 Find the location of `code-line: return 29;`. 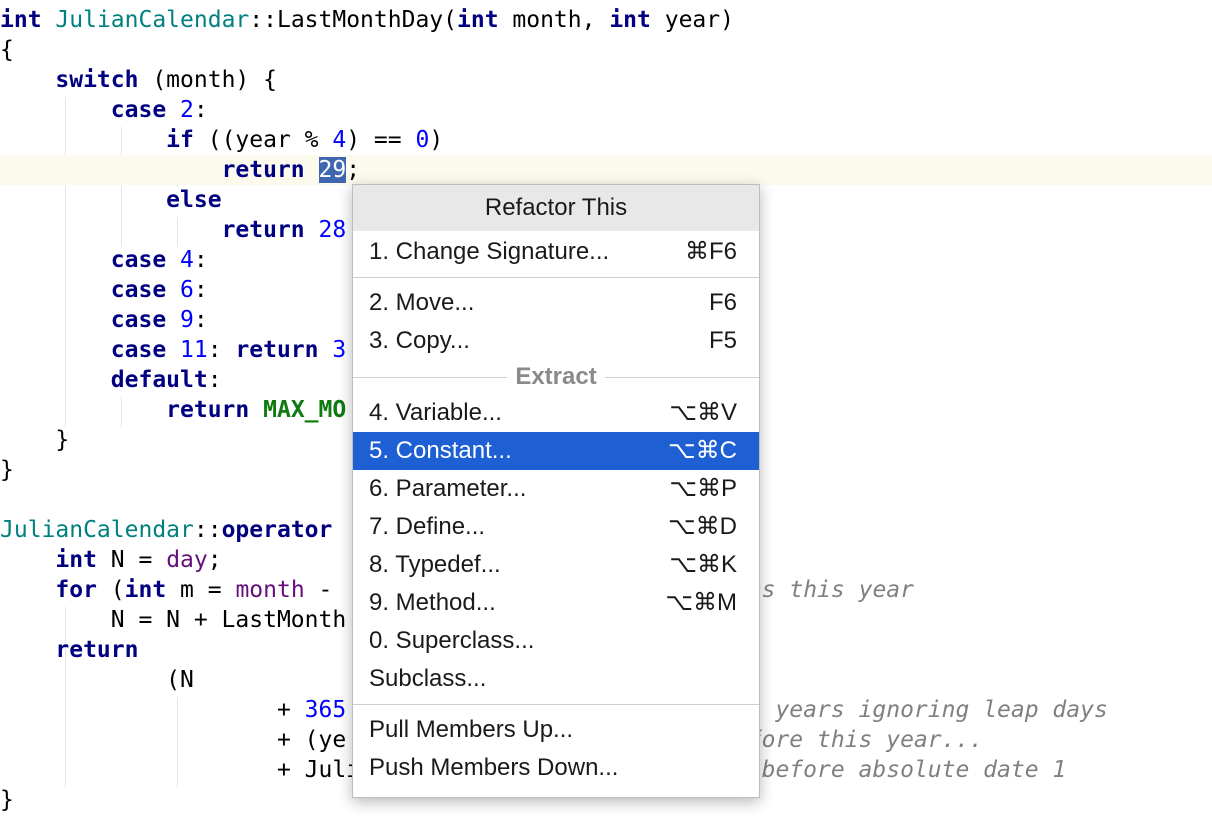

code-line: return 29; is located at coordinates (606, 170).